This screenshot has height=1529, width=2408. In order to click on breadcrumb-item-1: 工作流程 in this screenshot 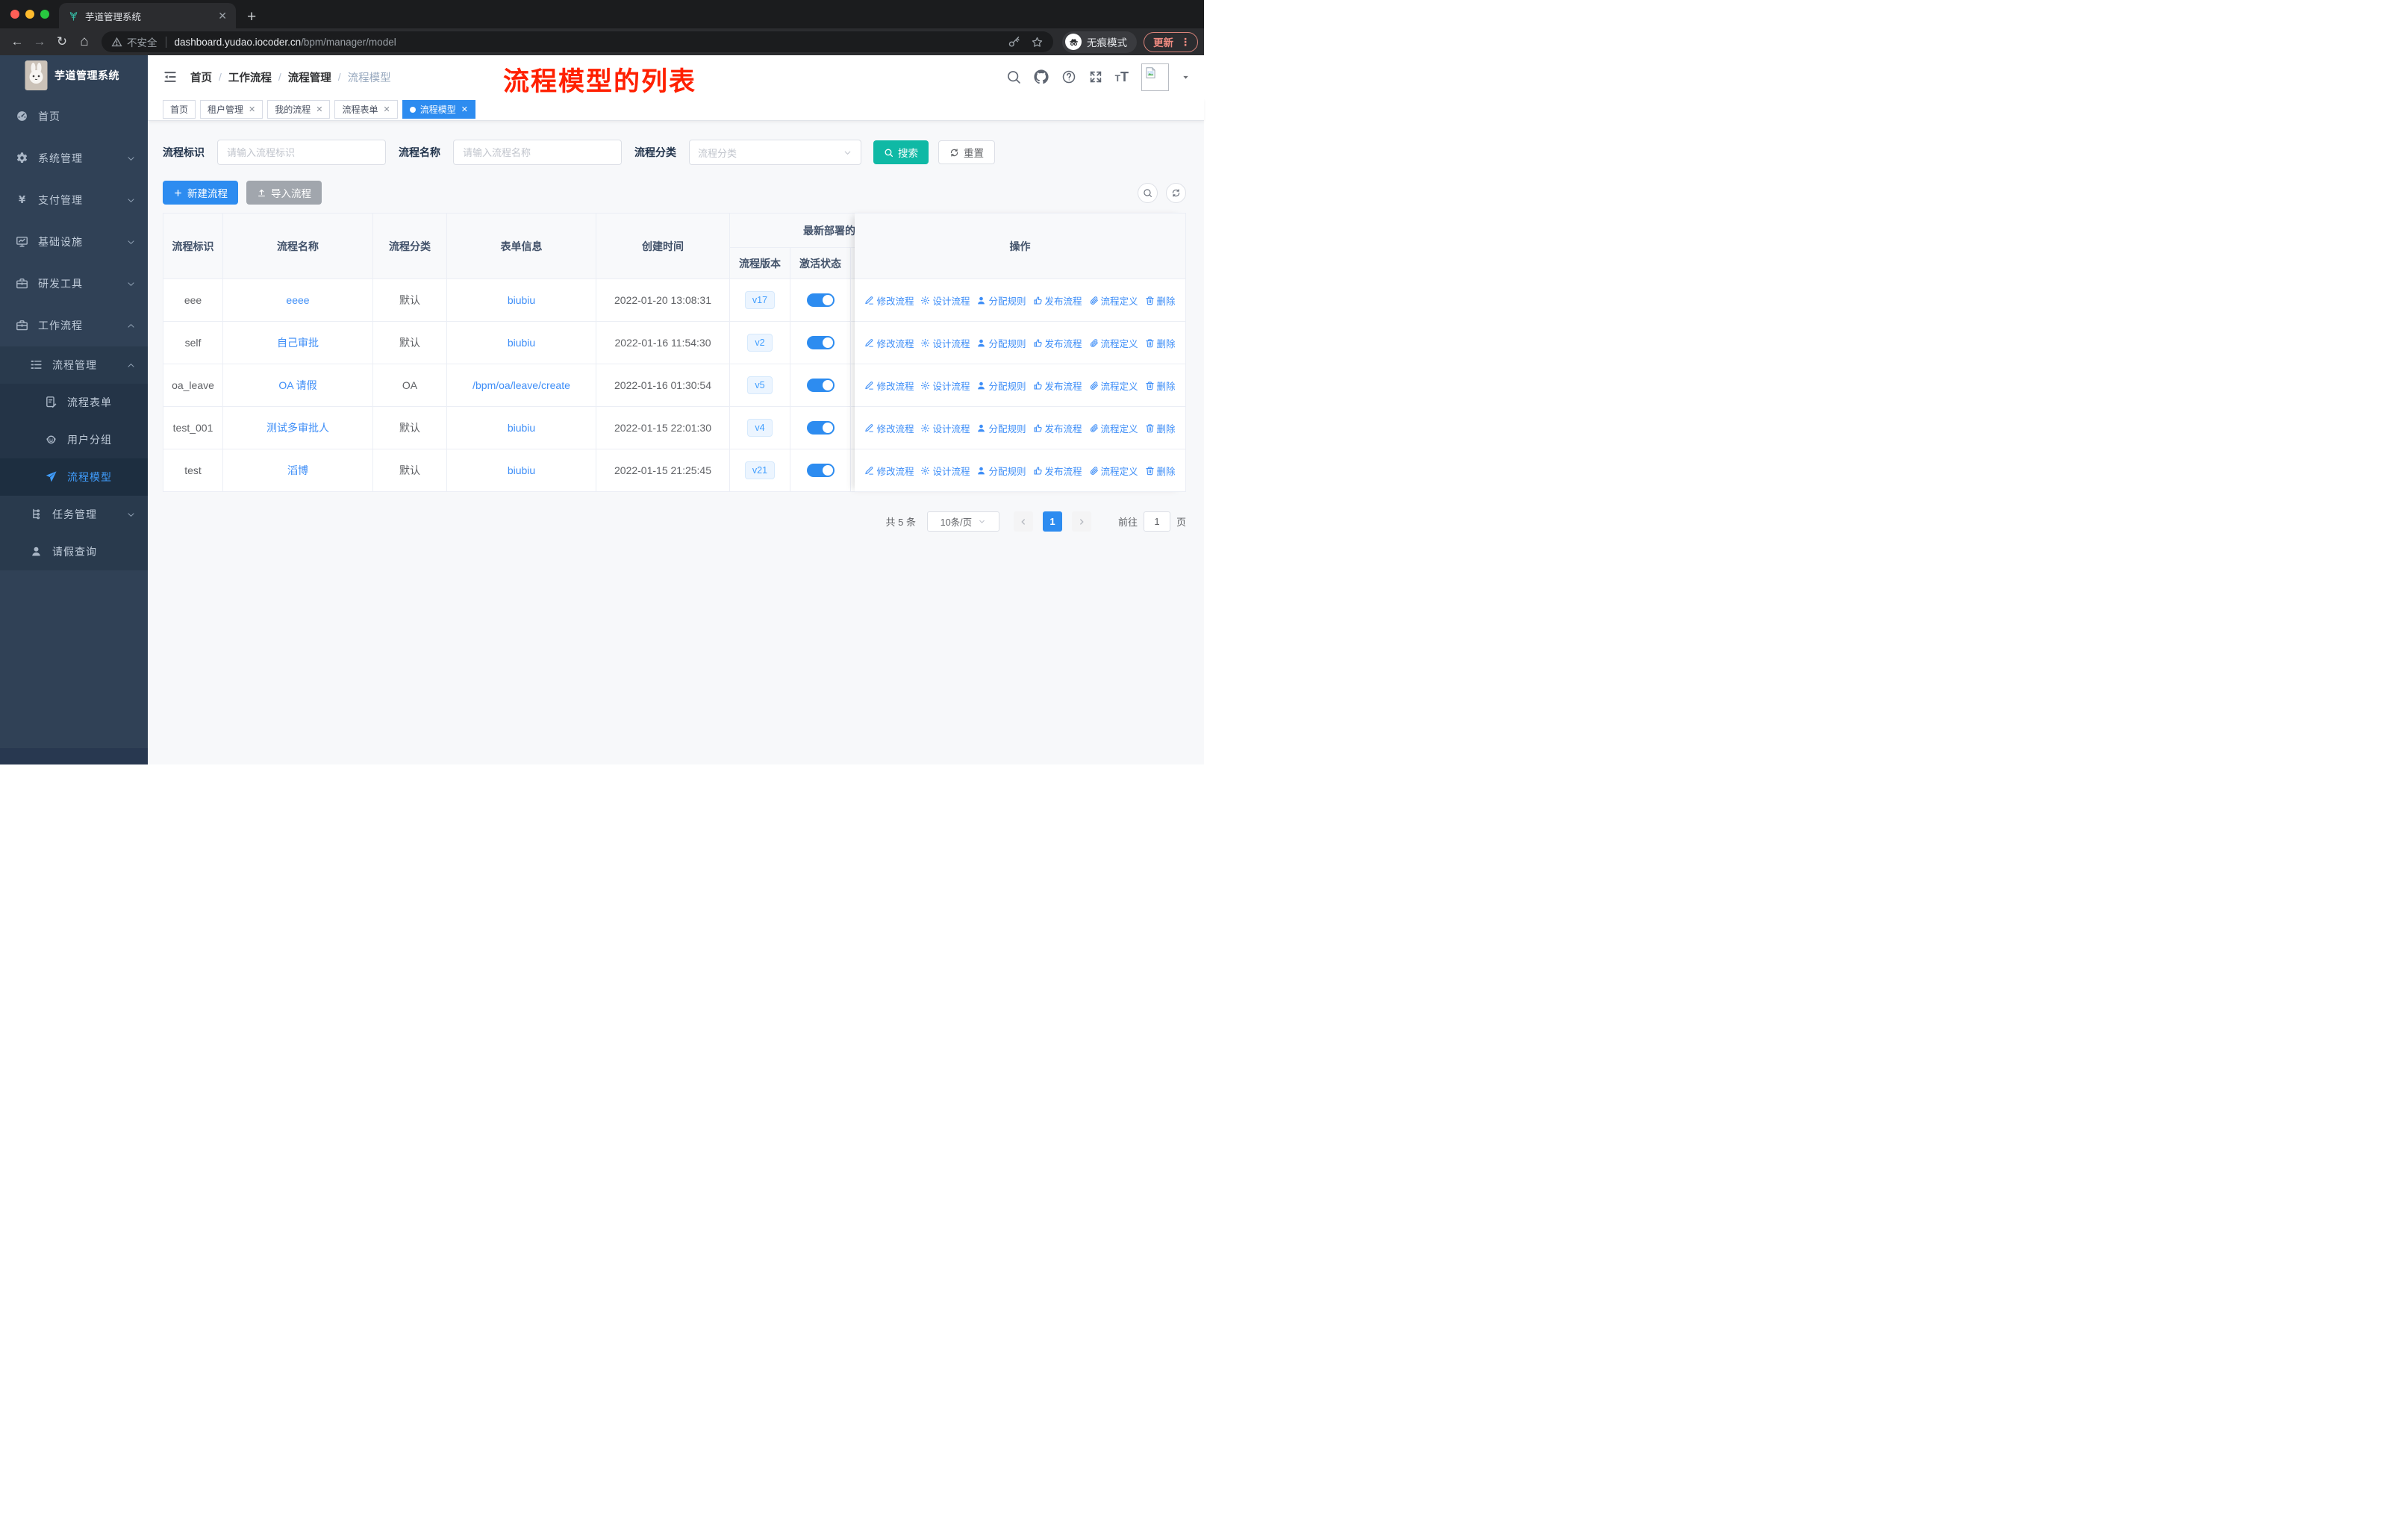, I will do `click(250, 77)`.